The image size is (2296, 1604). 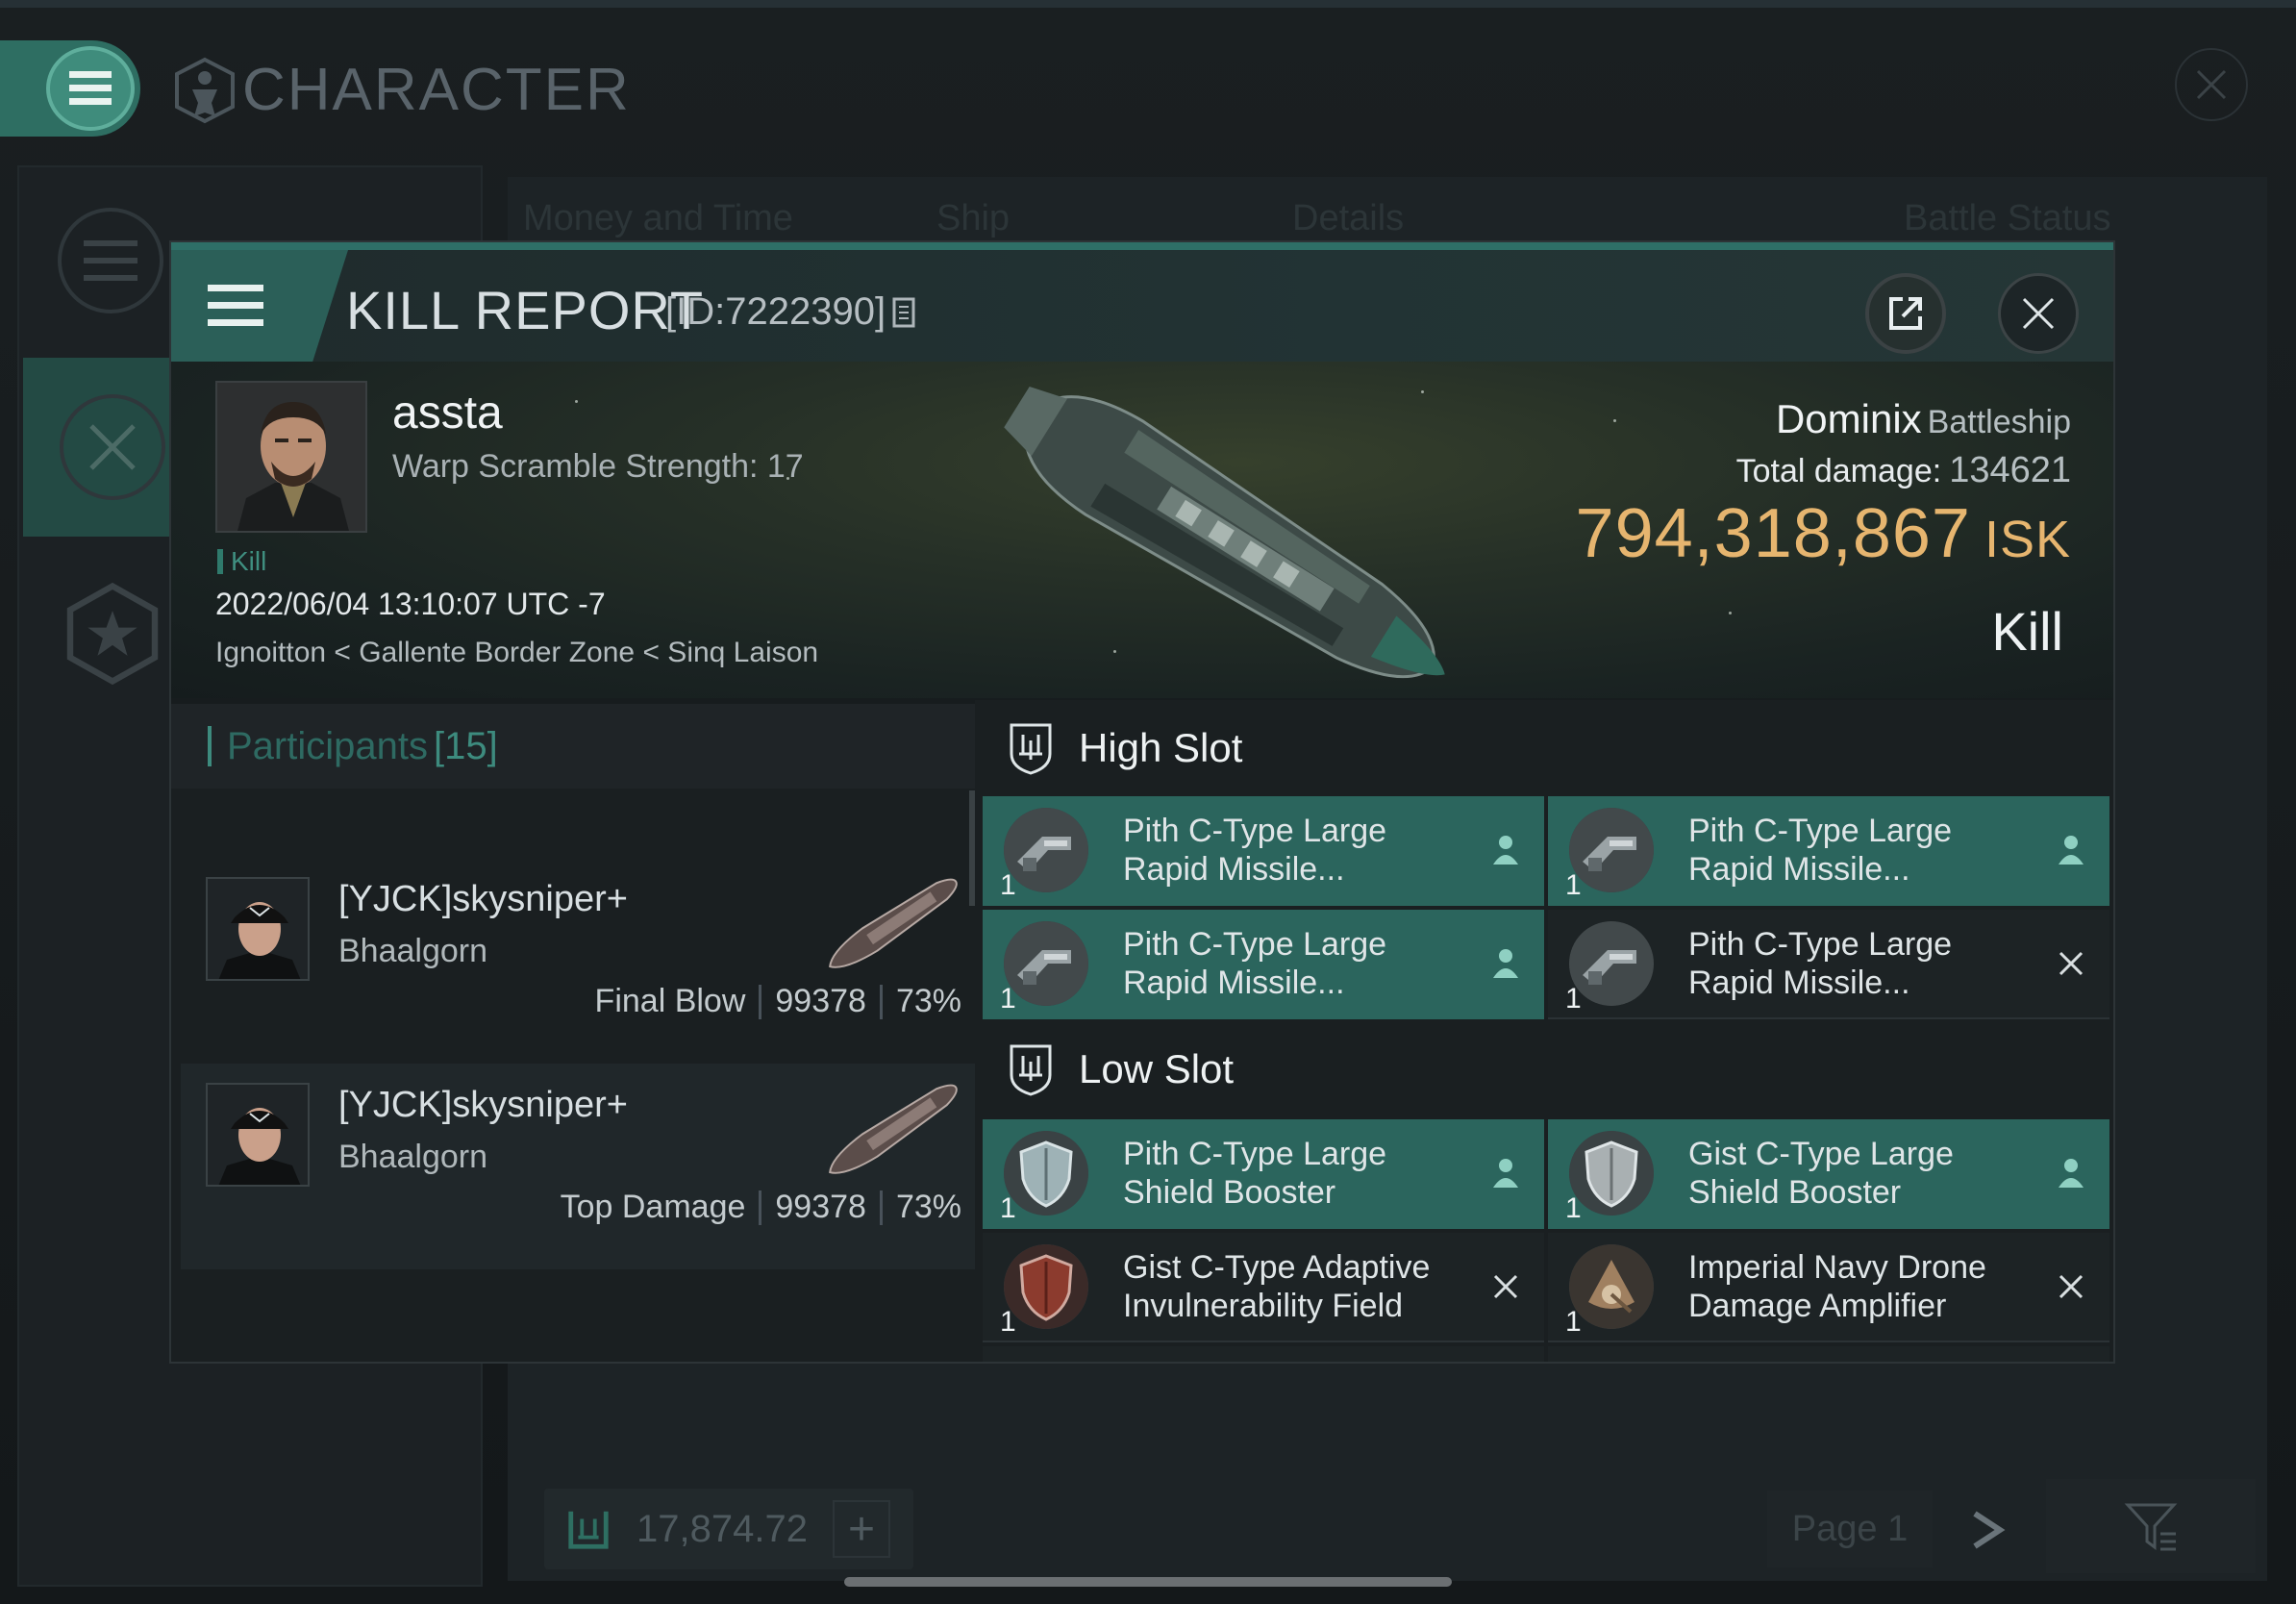 I want to click on participants-marker, so click(x=210, y=746).